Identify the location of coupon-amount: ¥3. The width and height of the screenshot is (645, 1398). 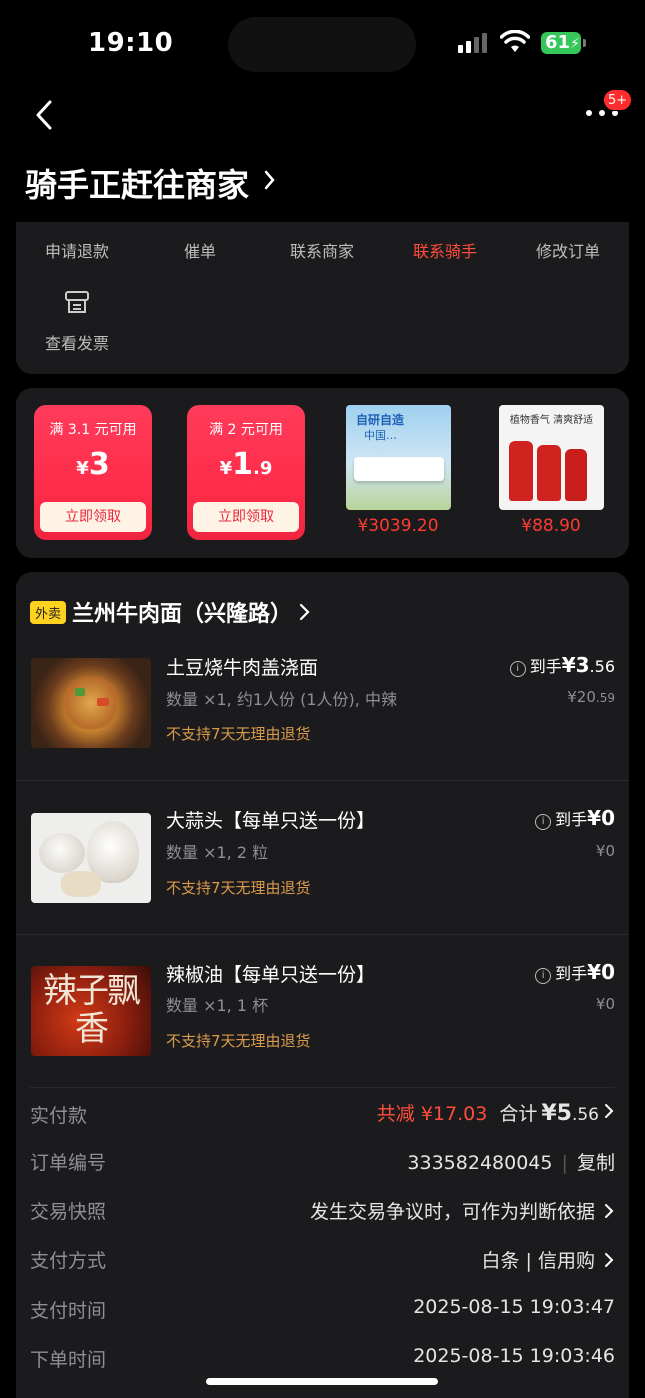
(93, 464).